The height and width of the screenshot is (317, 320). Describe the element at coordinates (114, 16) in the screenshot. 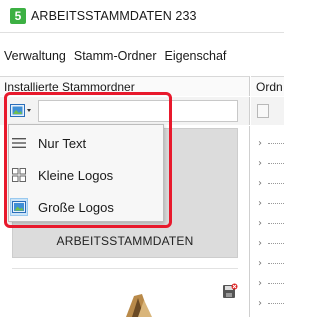

I see `window-title: ARBEITSSTAMMDATEN 233` at that location.